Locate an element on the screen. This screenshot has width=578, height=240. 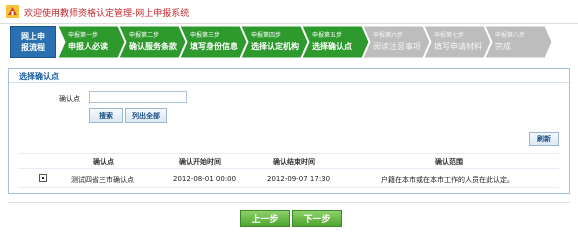
step-3: 申报第三步填写身份信息 is located at coordinates (214, 42).